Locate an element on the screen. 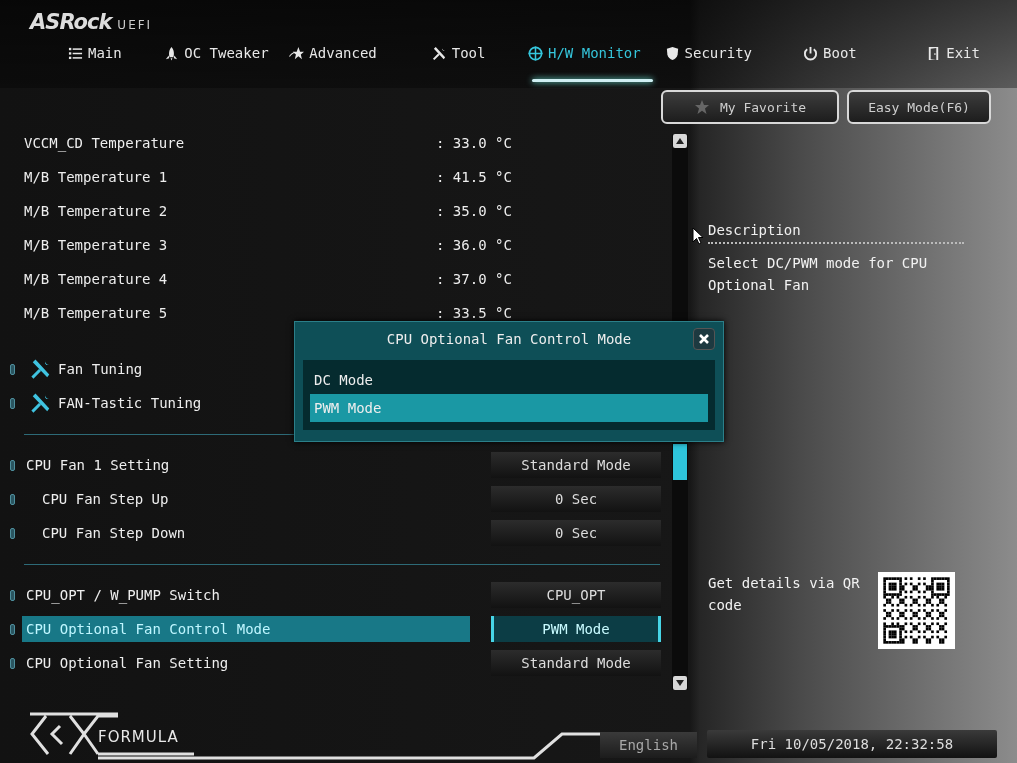 The height and width of the screenshot is (763, 1017). sensor-label: VCCM_CD Temperature is located at coordinates (105, 143).